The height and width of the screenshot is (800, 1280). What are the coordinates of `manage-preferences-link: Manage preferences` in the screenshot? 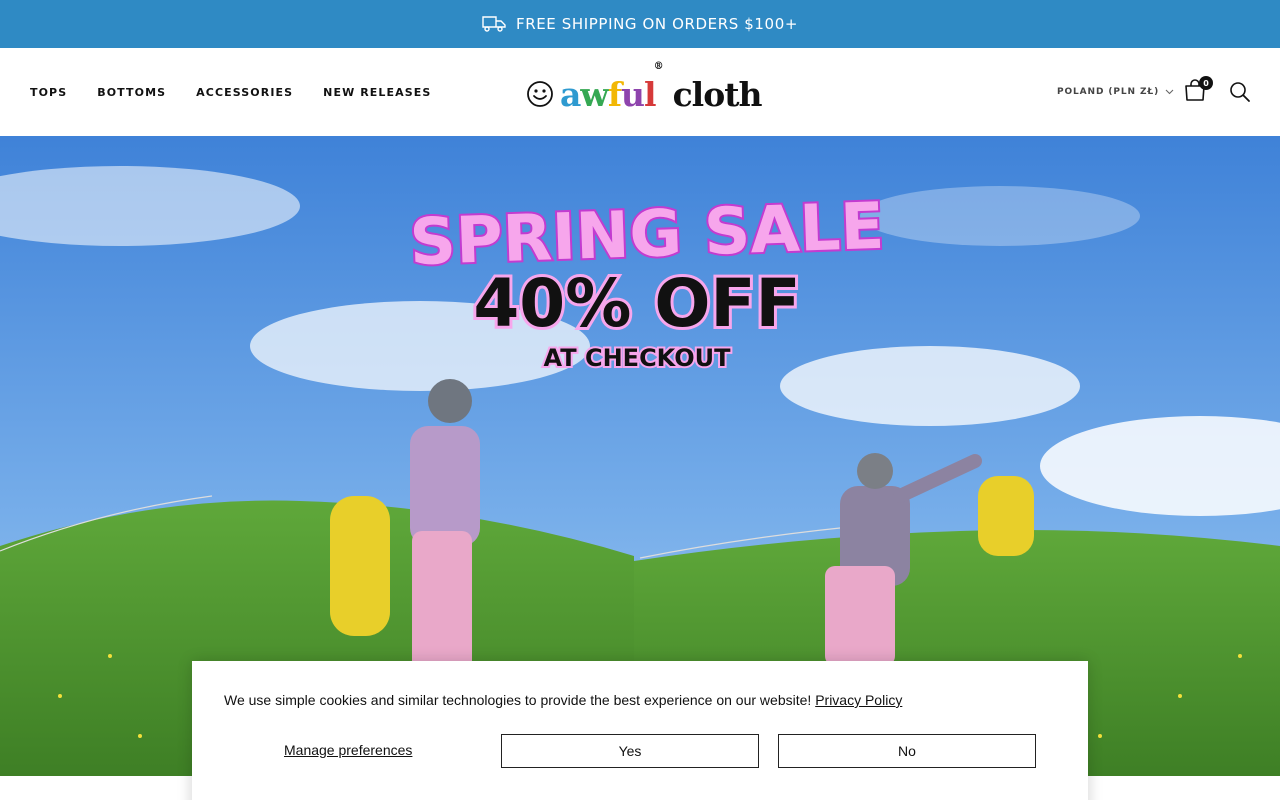 It's located at (348, 750).